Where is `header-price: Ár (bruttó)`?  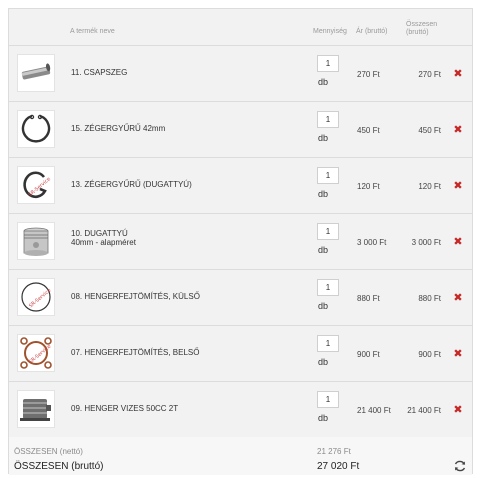 header-price: Ár (bruttó) is located at coordinates (372, 31).